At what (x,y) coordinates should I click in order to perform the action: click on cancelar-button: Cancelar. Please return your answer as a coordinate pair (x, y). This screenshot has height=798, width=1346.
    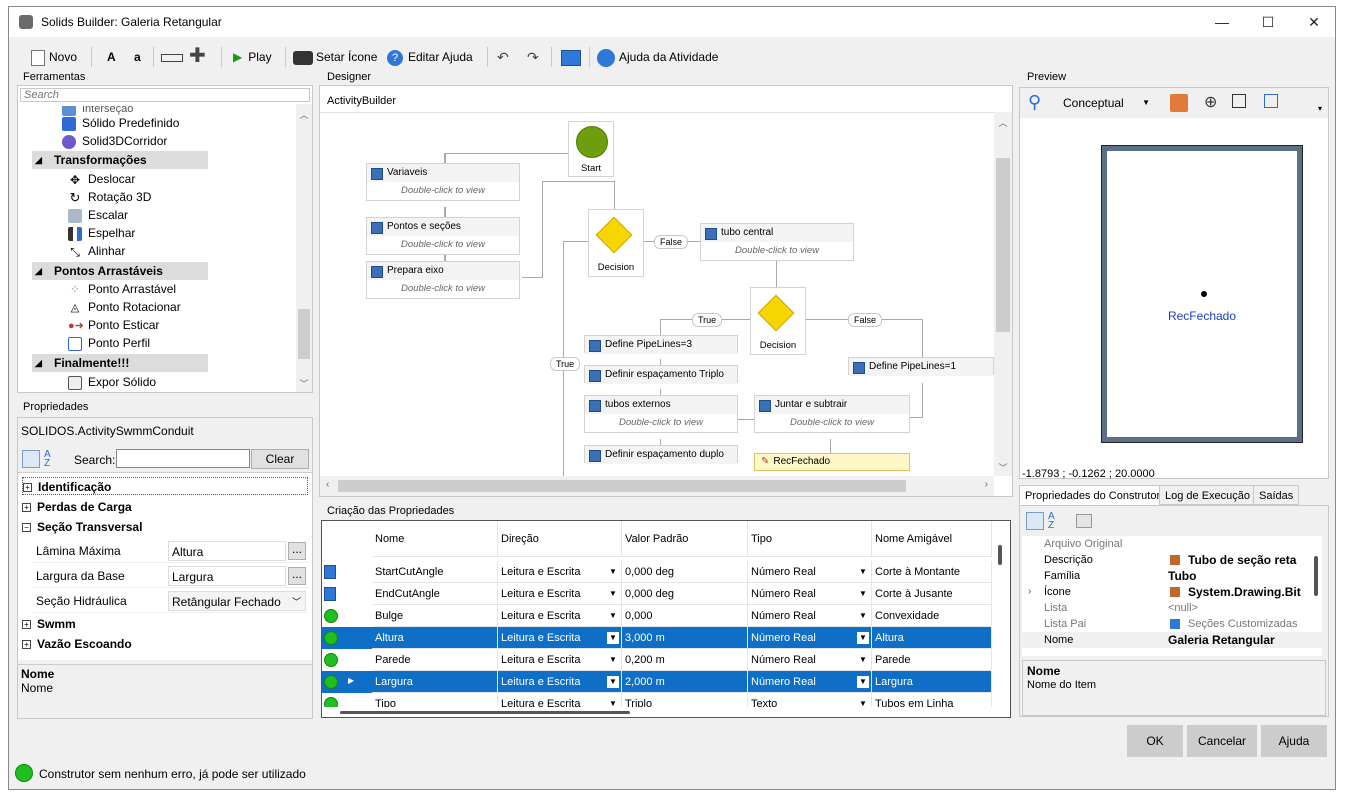
    Looking at the image, I should click on (1222, 741).